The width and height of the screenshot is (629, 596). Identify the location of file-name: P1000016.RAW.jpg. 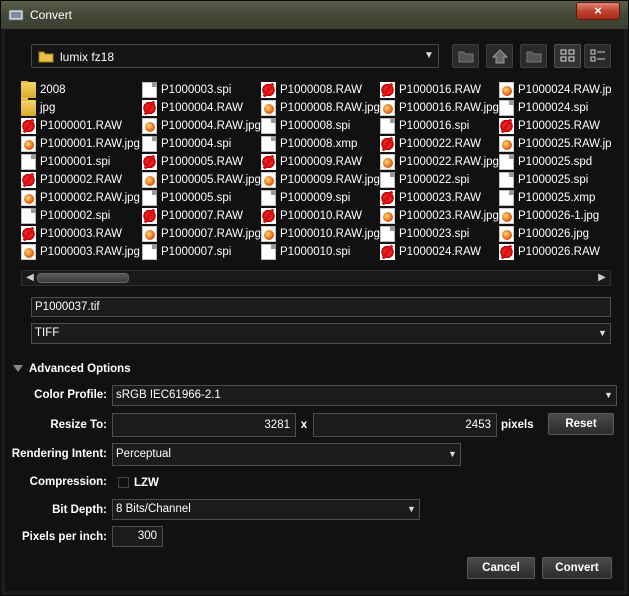
(449, 108).